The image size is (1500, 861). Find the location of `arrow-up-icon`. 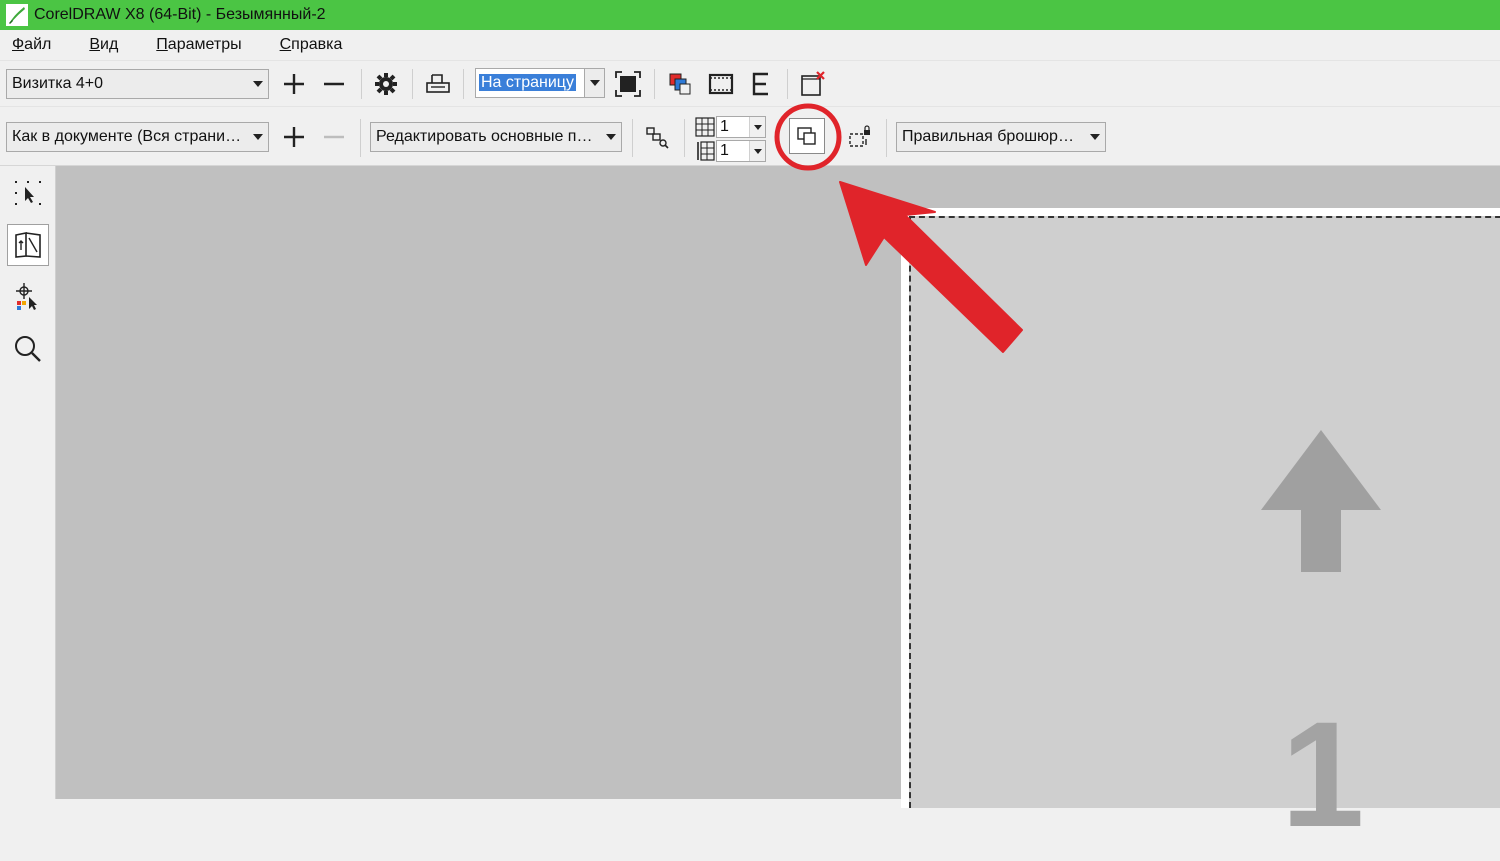

arrow-up-icon is located at coordinates (1321, 501).